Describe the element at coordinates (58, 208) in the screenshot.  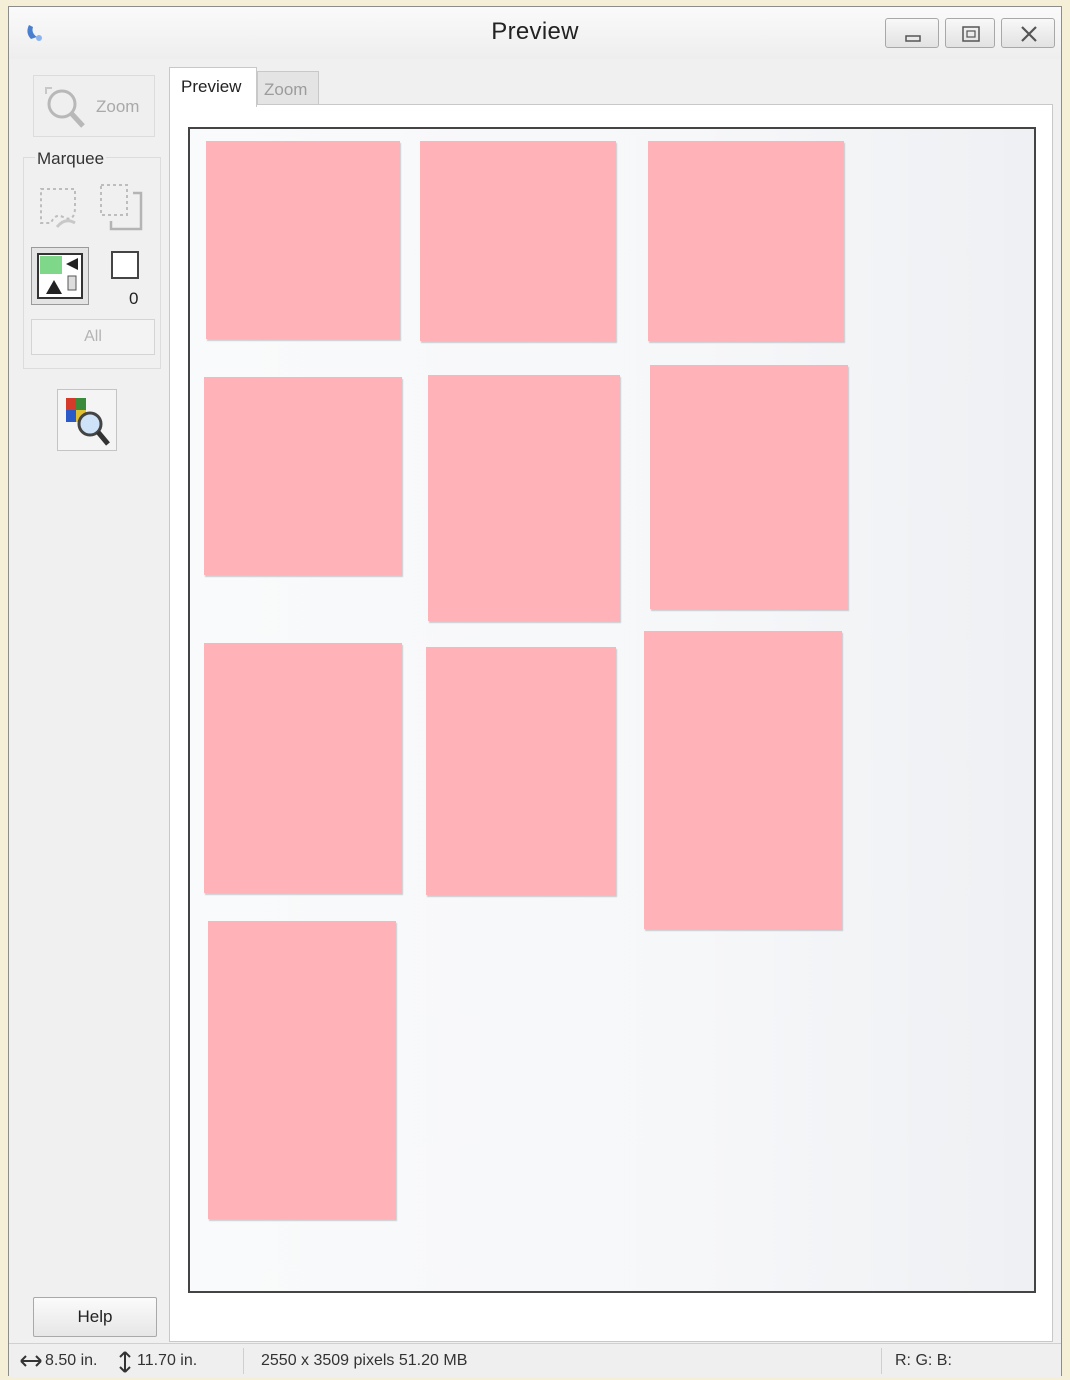
I see `lasso-marquee-icon` at that location.